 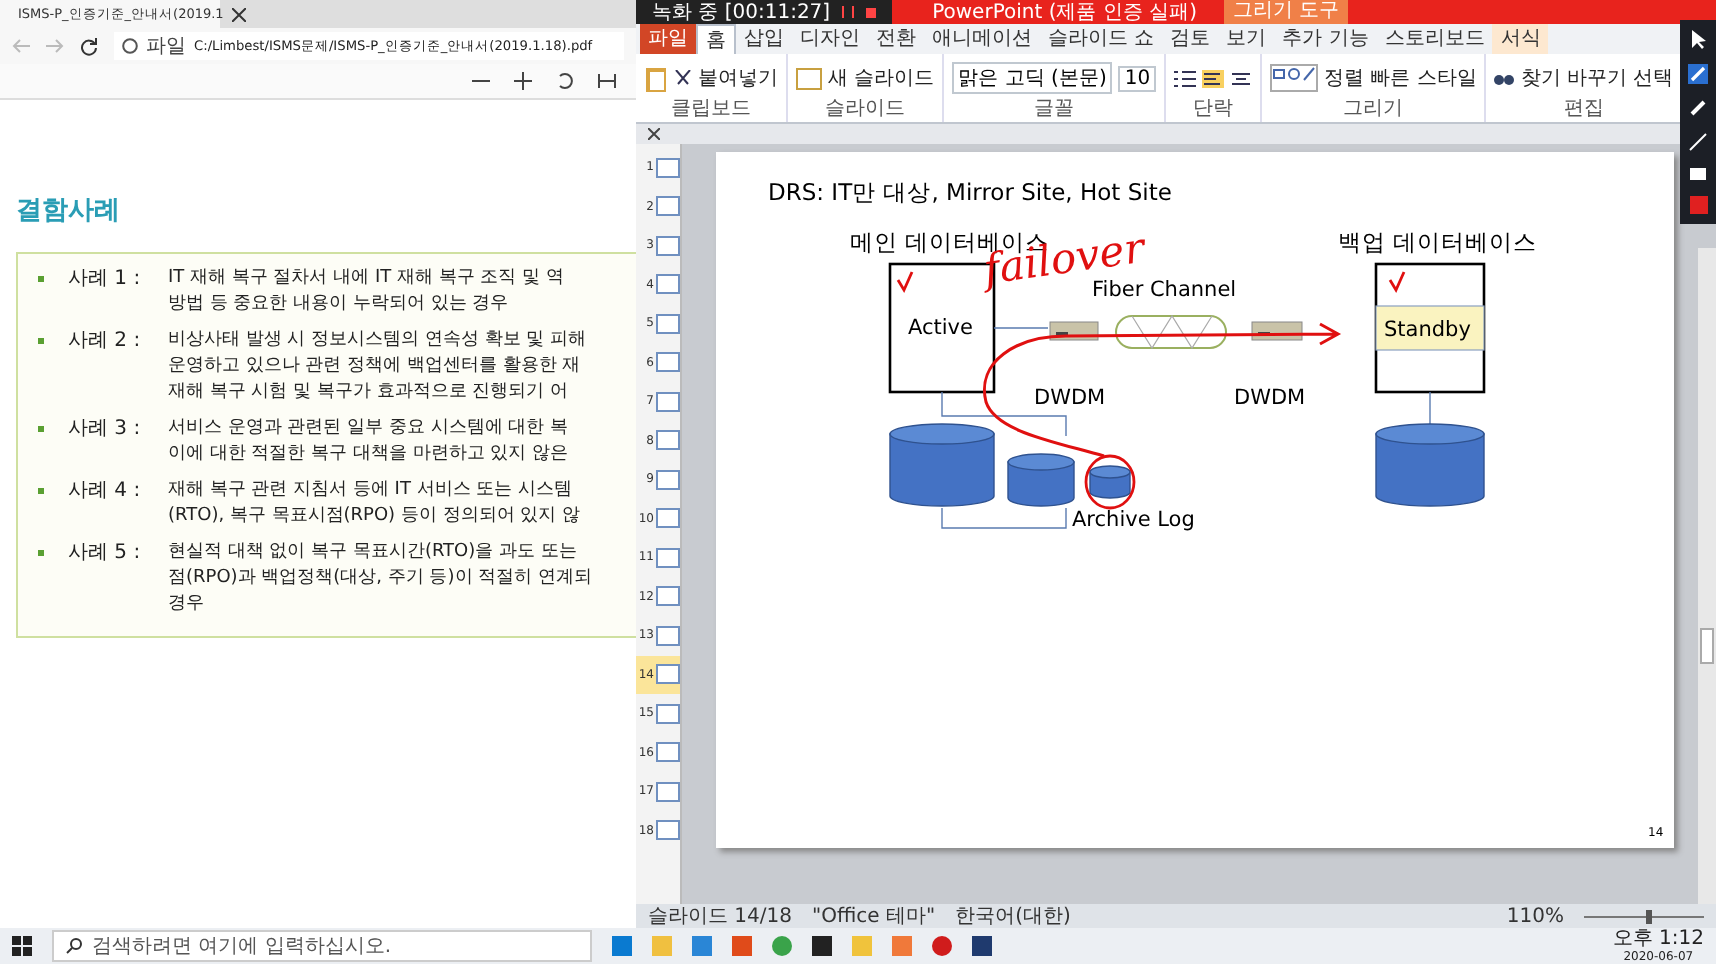 What do you see at coordinates (105, 429) in the screenshot?
I see `case-label: 사례 3 :` at bounding box center [105, 429].